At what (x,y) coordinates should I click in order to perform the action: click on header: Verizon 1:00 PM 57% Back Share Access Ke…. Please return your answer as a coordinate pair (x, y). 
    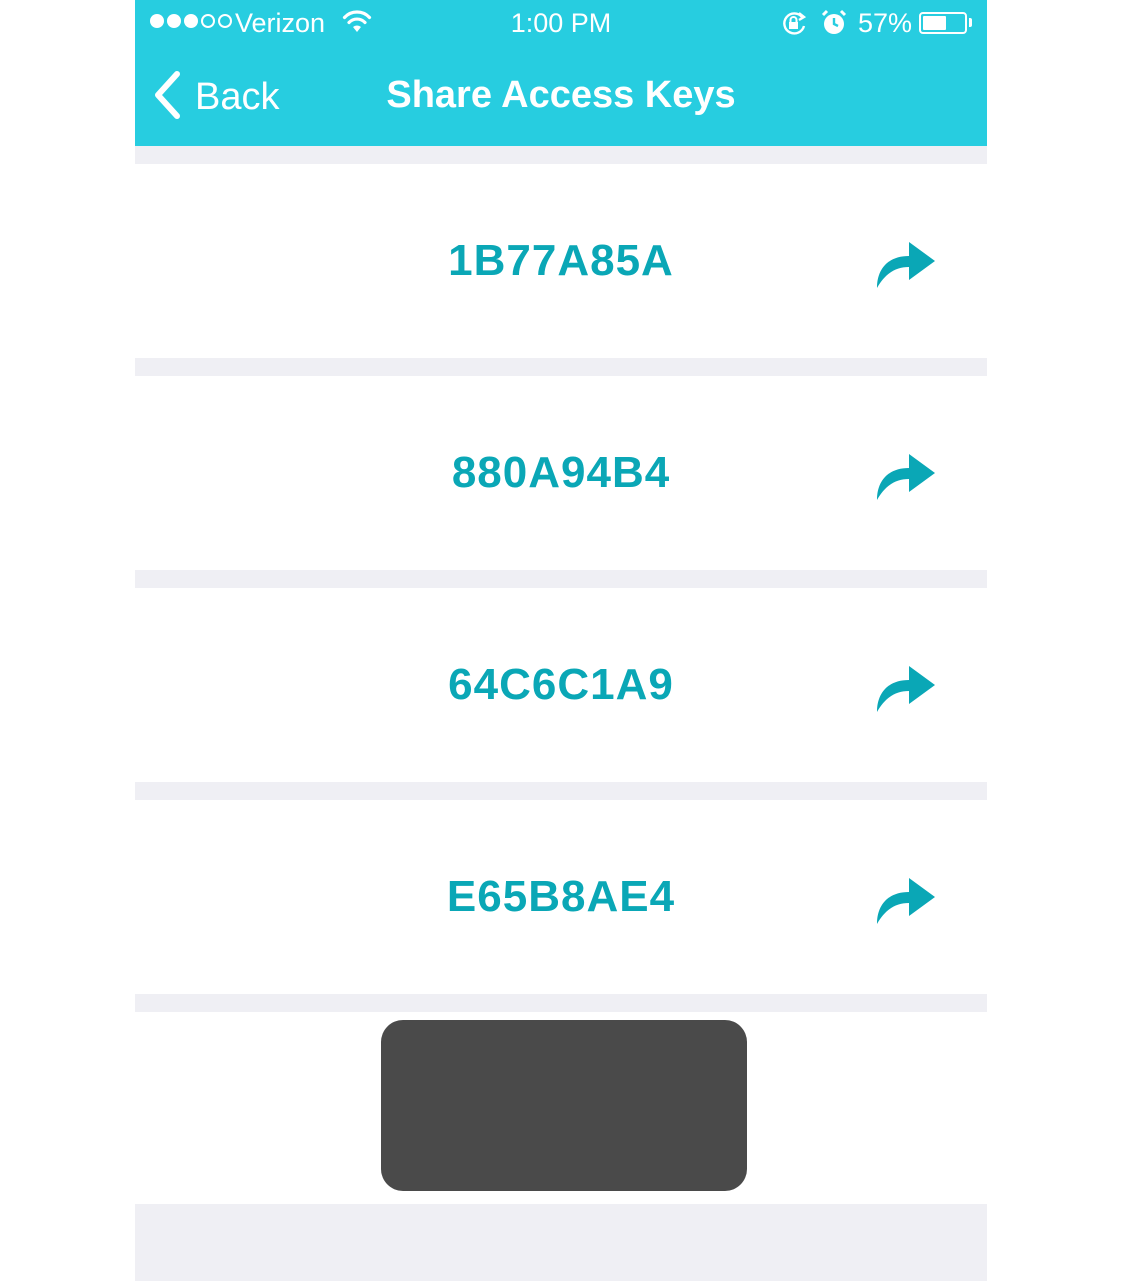
    Looking at the image, I should click on (561, 73).